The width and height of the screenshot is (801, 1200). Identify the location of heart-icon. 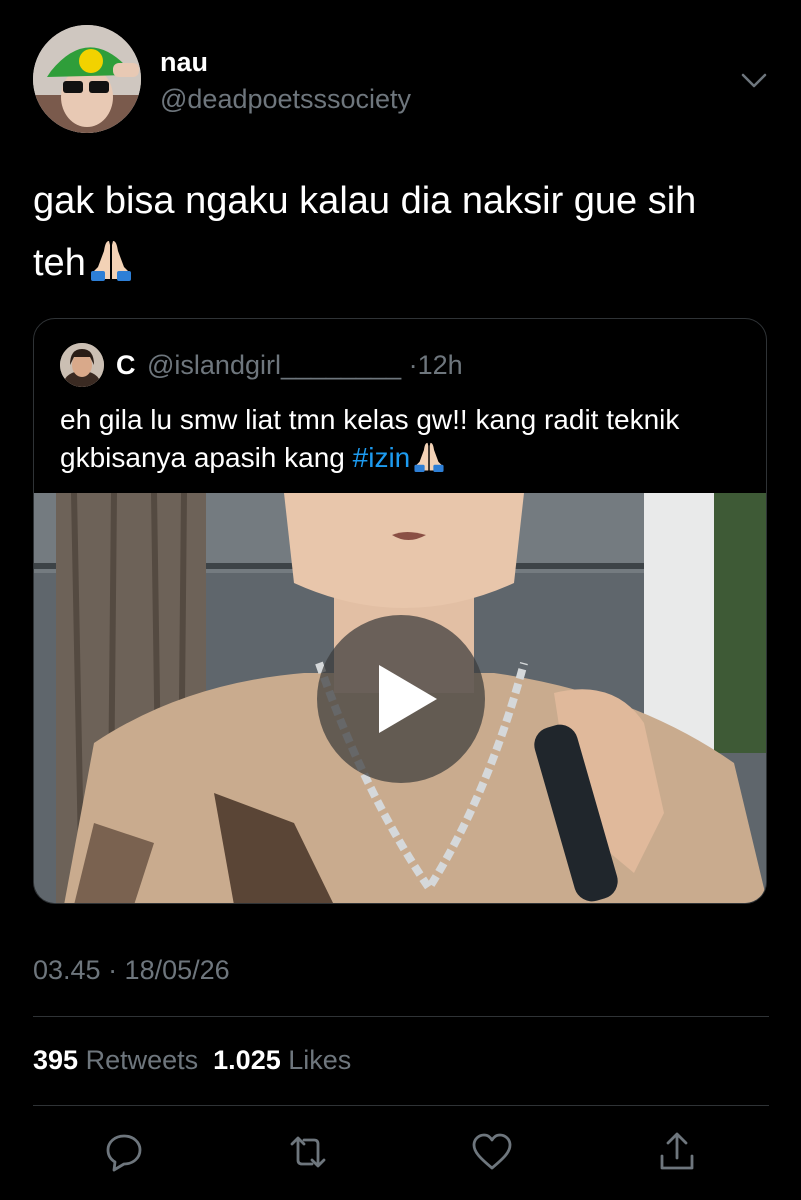
(492, 1152).